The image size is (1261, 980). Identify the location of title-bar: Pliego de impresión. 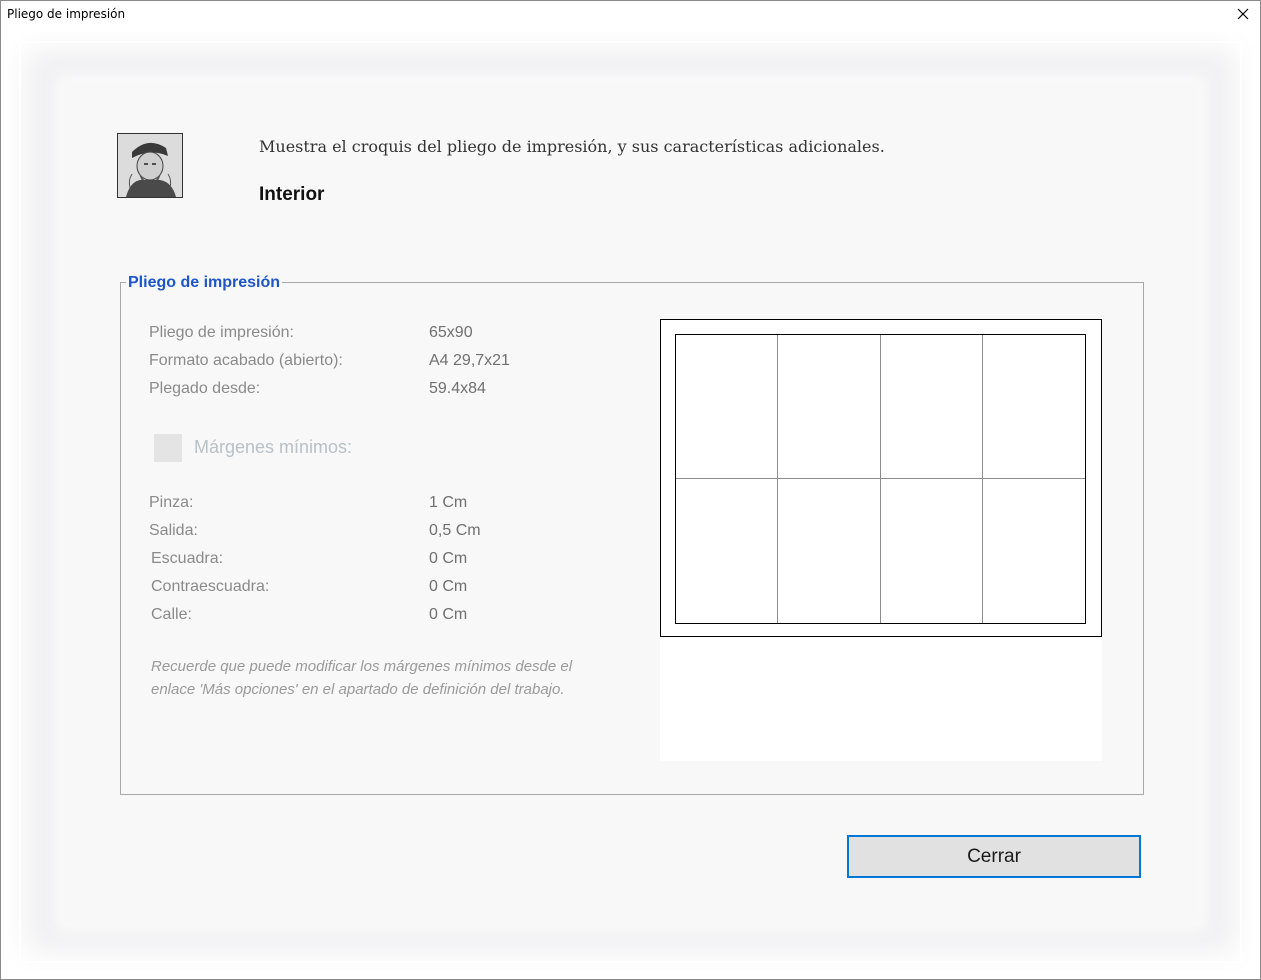
(630, 14).